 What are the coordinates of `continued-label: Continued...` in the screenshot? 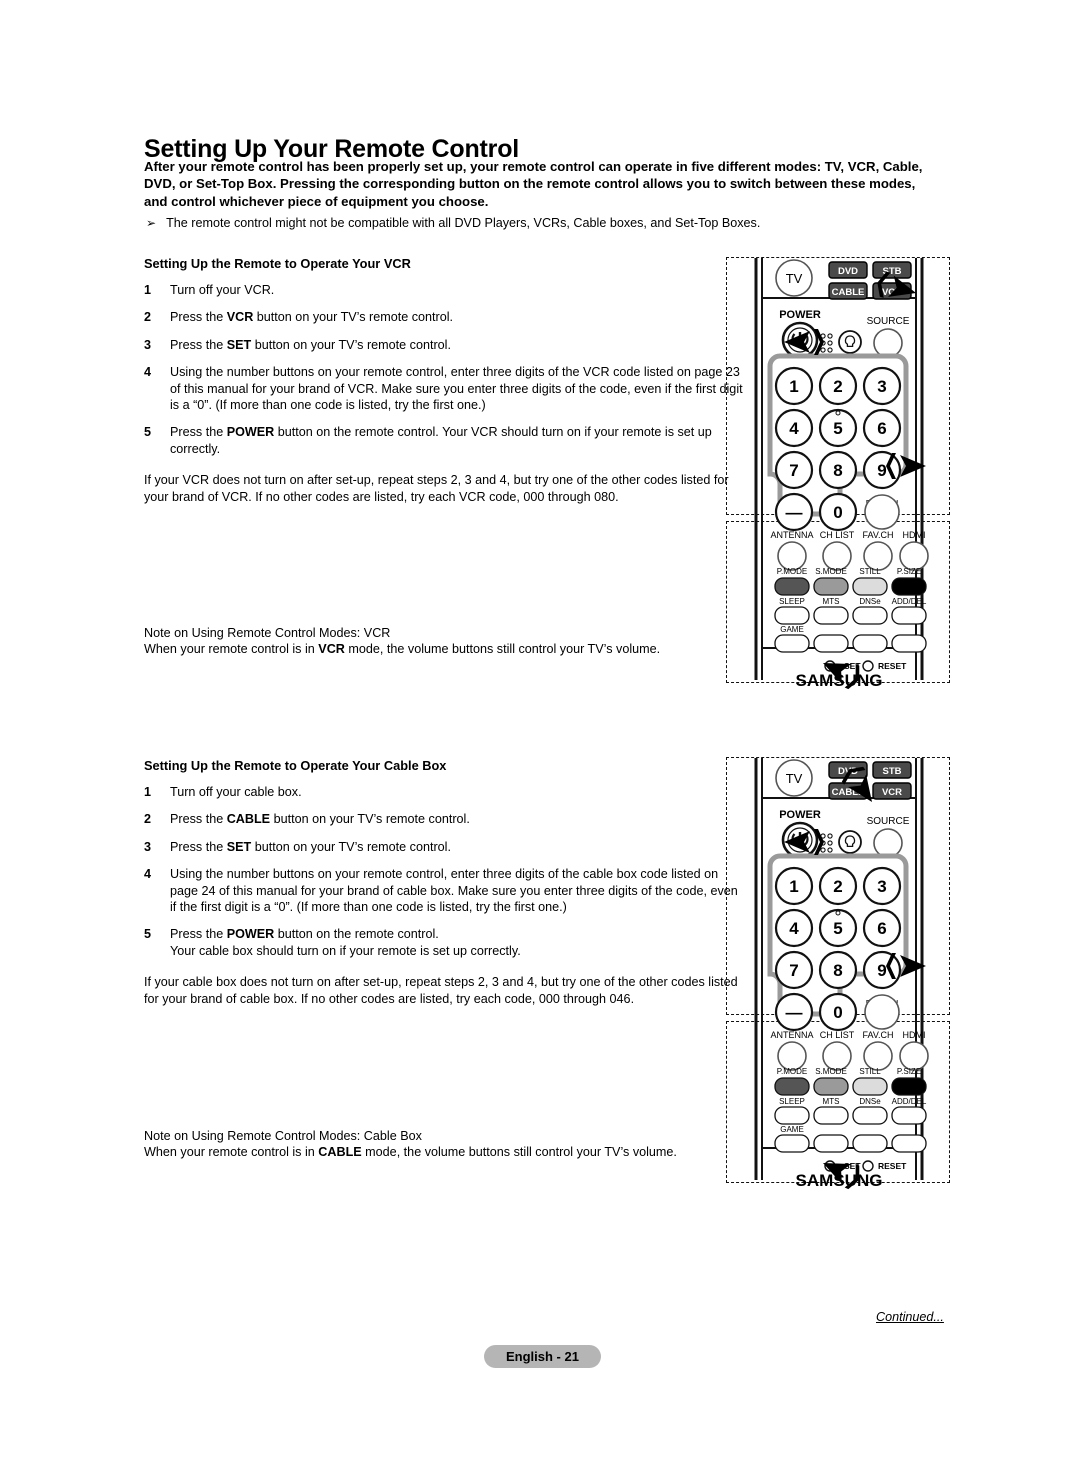 It's located at (910, 1317).